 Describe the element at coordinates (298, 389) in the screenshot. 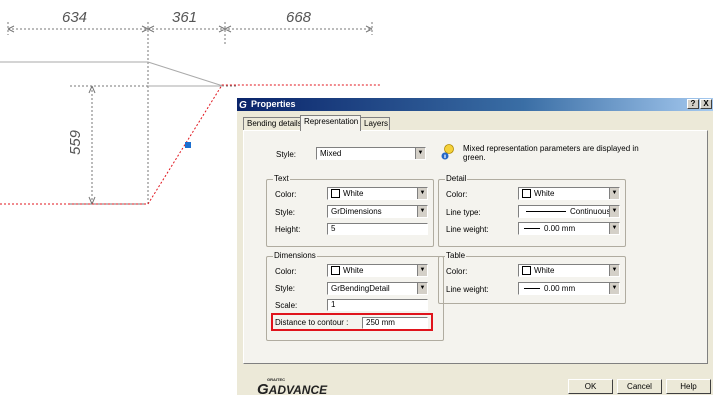

I see `logo-text: ADVANCE` at that location.